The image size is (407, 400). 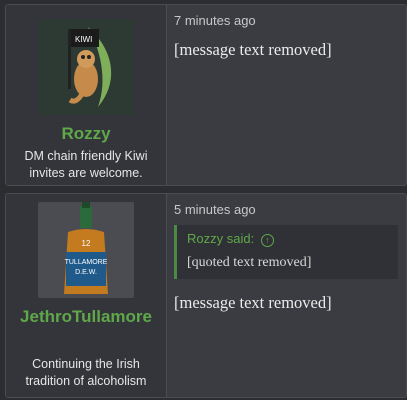 What do you see at coordinates (220, 238) in the screenshot?
I see `quote-author: Rozzy said:` at bounding box center [220, 238].